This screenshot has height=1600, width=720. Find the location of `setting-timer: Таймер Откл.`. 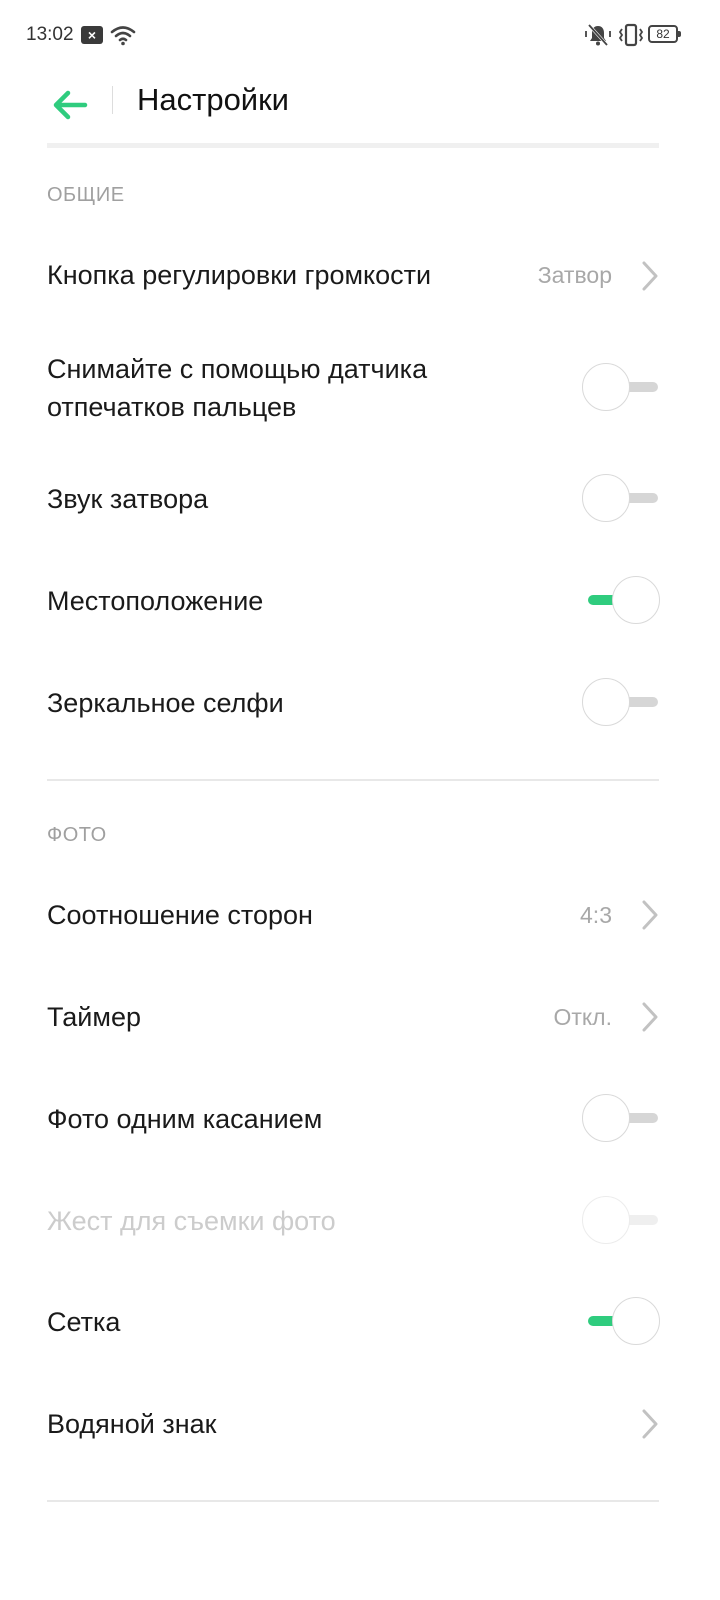

setting-timer: Таймер Откл. is located at coordinates (360, 1017).